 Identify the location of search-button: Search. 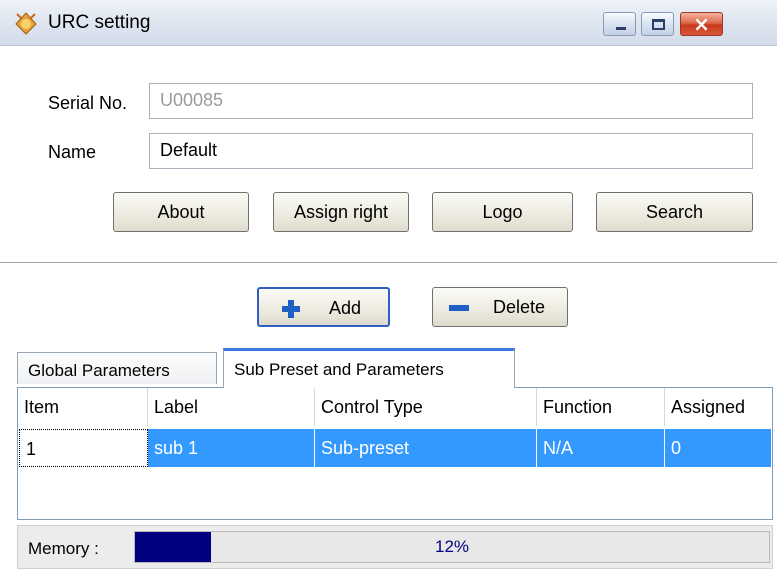
(674, 212).